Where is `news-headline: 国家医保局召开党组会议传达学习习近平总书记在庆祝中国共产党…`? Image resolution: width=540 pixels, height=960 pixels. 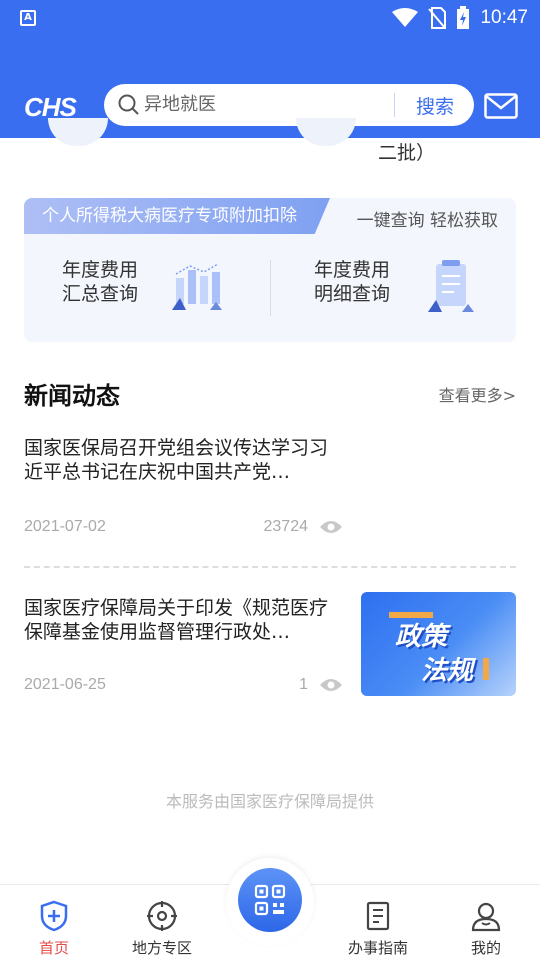 news-headline: 国家医保局召开党组会议传达学习习近平总书记在庆祝中国共产党… is located at coordinates (176, 460).